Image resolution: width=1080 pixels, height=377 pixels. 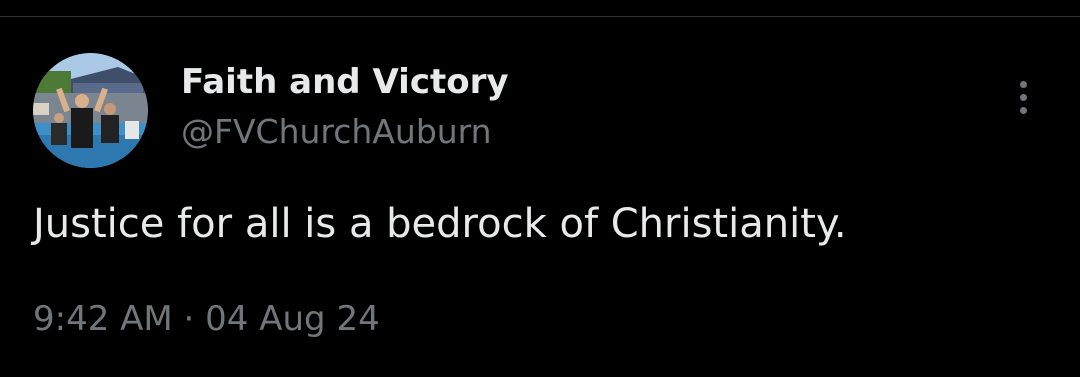 What do you see at coordinates (345, 82) in the screenshot?
I see `author-display-name: Faith and Victory` at bounding box center [345, 82].